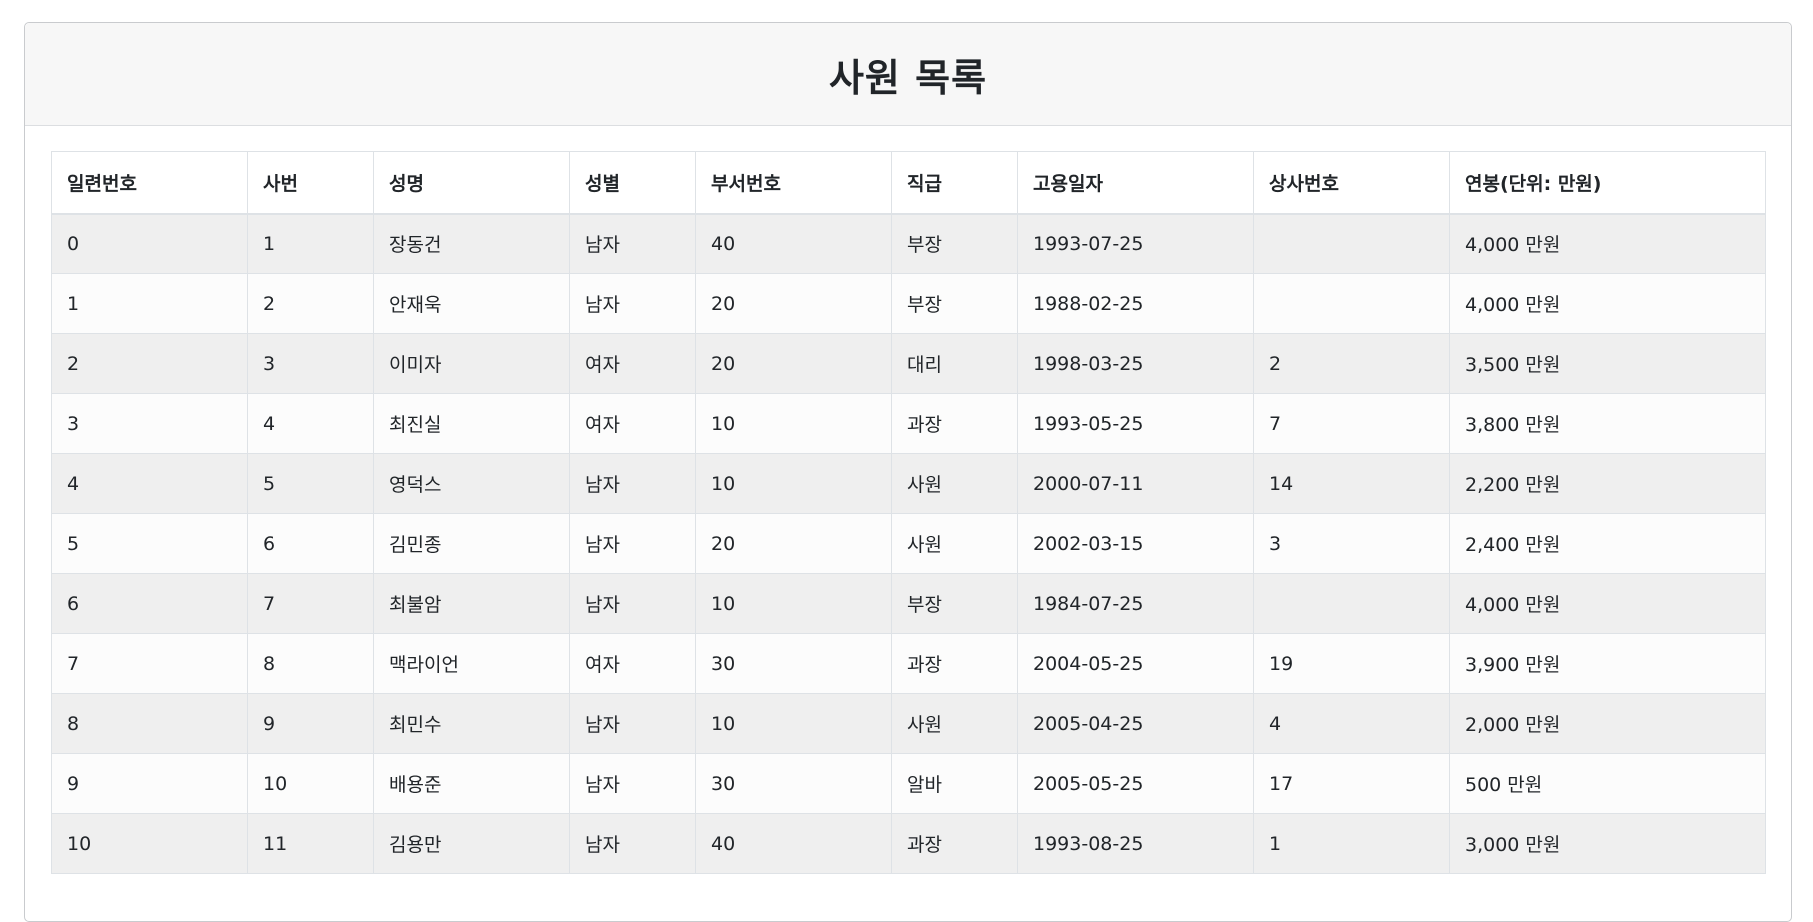  Describe the element at coordinates (1351, 483) in the screenshot. I see `table-cell: 14` at that location.